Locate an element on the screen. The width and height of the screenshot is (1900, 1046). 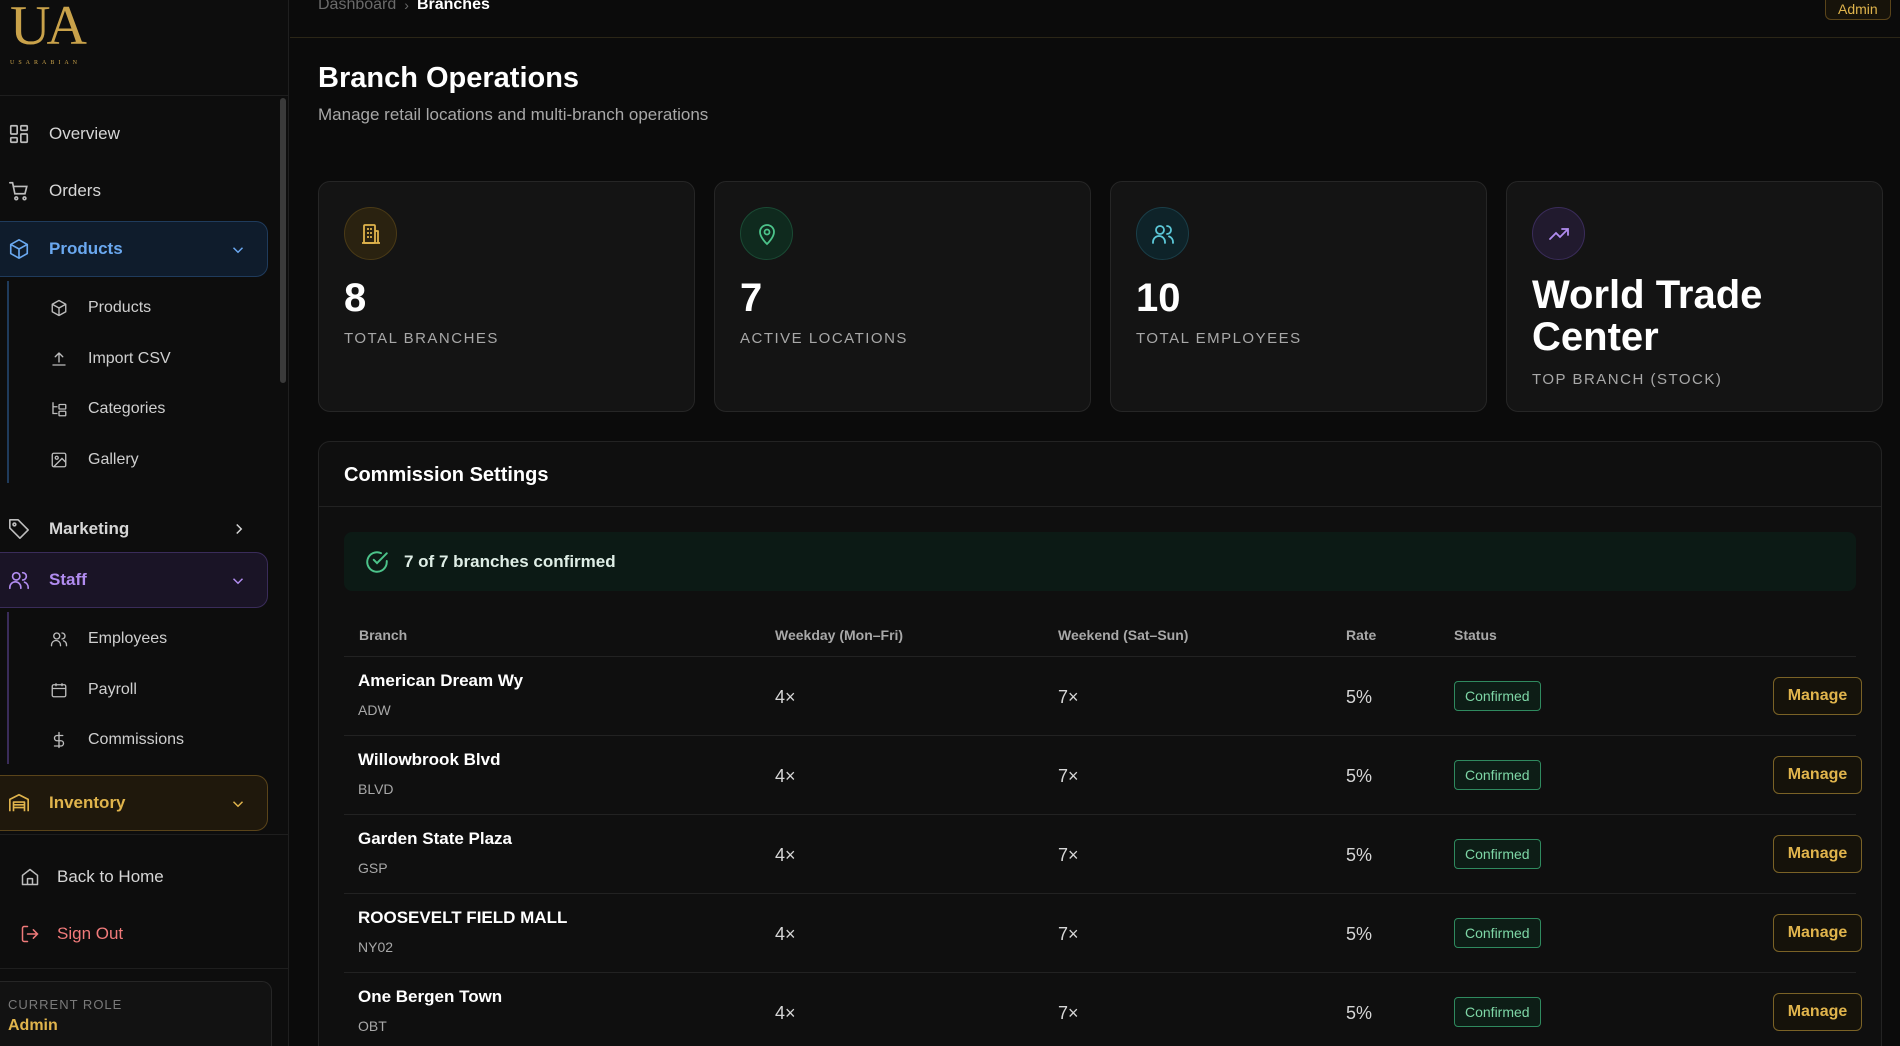
stat-card-total-branches: 8 TOTAL BRANCHES is located at coordinates (506, 296).